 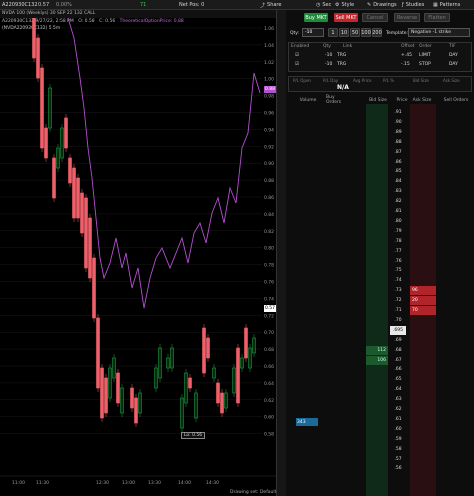 What do you see at coordinates (343, 87) in the screenshot?
I see `stats-value: N/A` at bounding box center [343, 87].